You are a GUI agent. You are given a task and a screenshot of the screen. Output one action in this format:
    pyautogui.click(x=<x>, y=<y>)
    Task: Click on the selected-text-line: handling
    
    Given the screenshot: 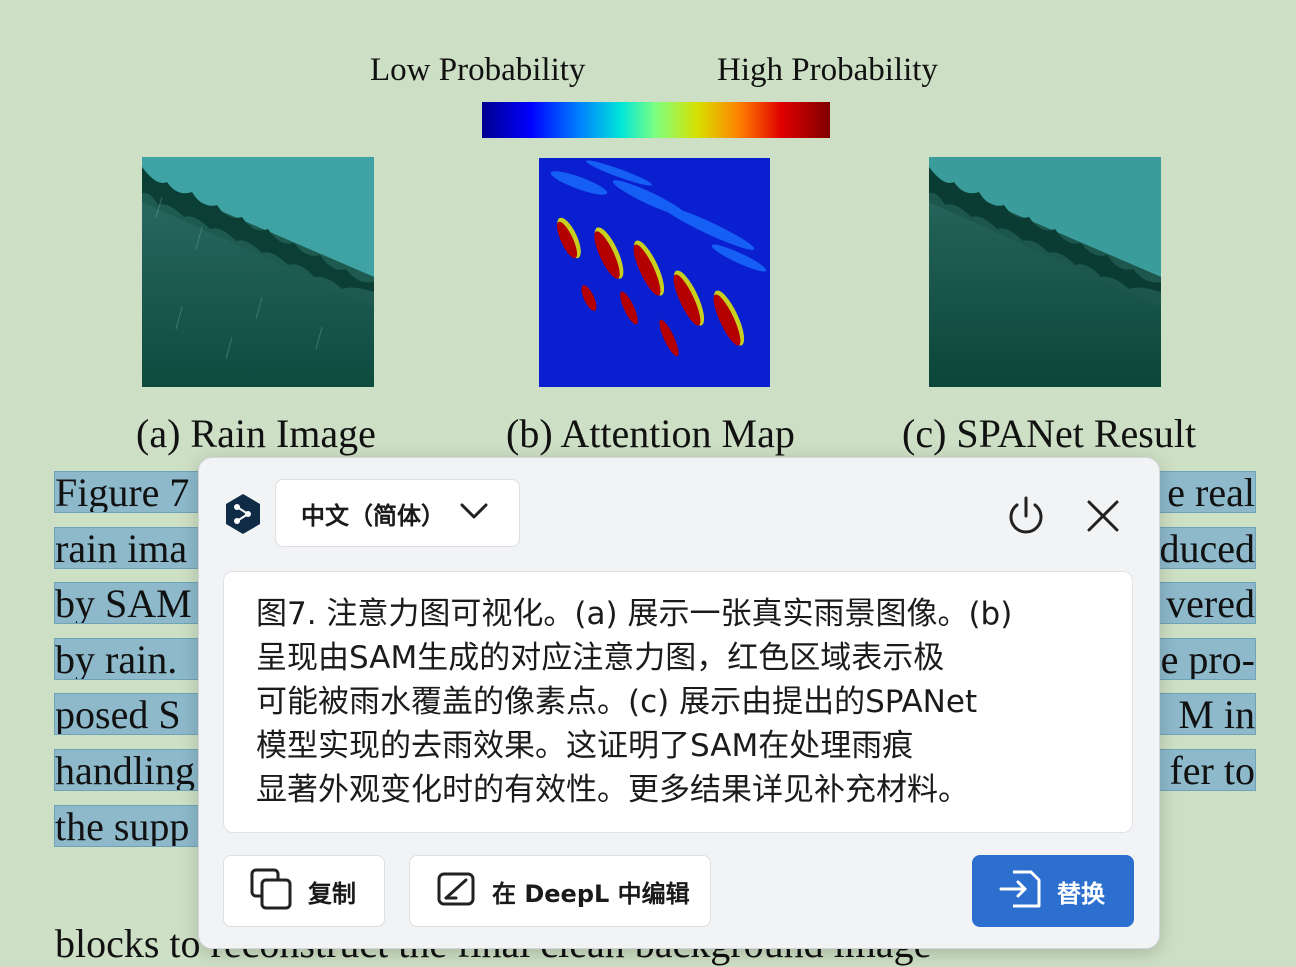 What is the action you would take?
    pyautogui.click(x=127, y=770)
    